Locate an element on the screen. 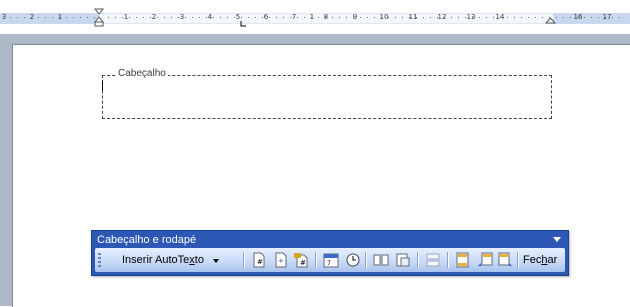  ruler-label: 6 is located at coordinates (266, 17).